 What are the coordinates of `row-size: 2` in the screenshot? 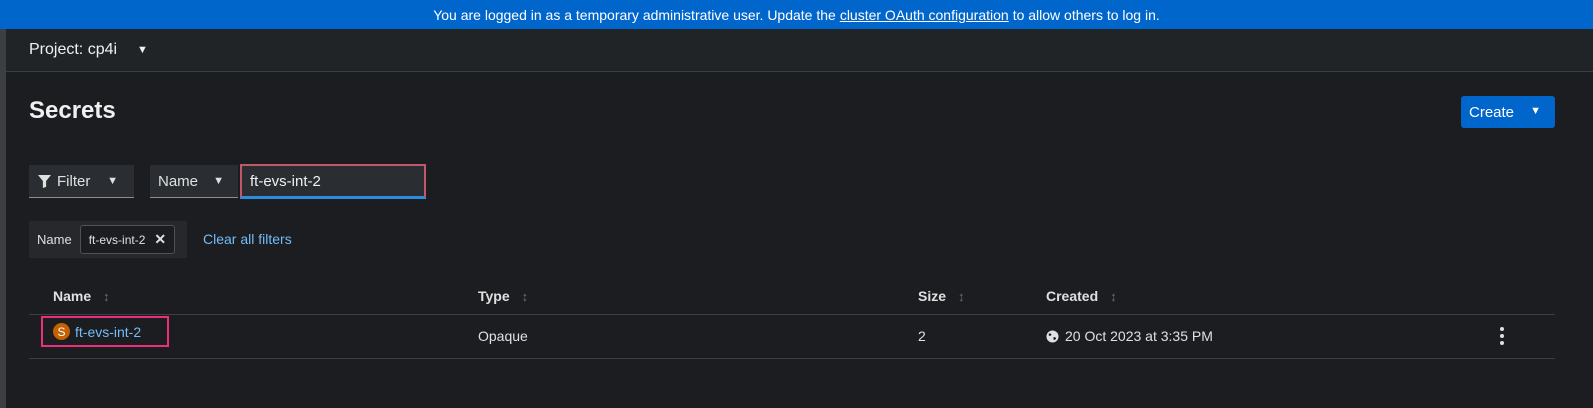 It's located at (922, 336).